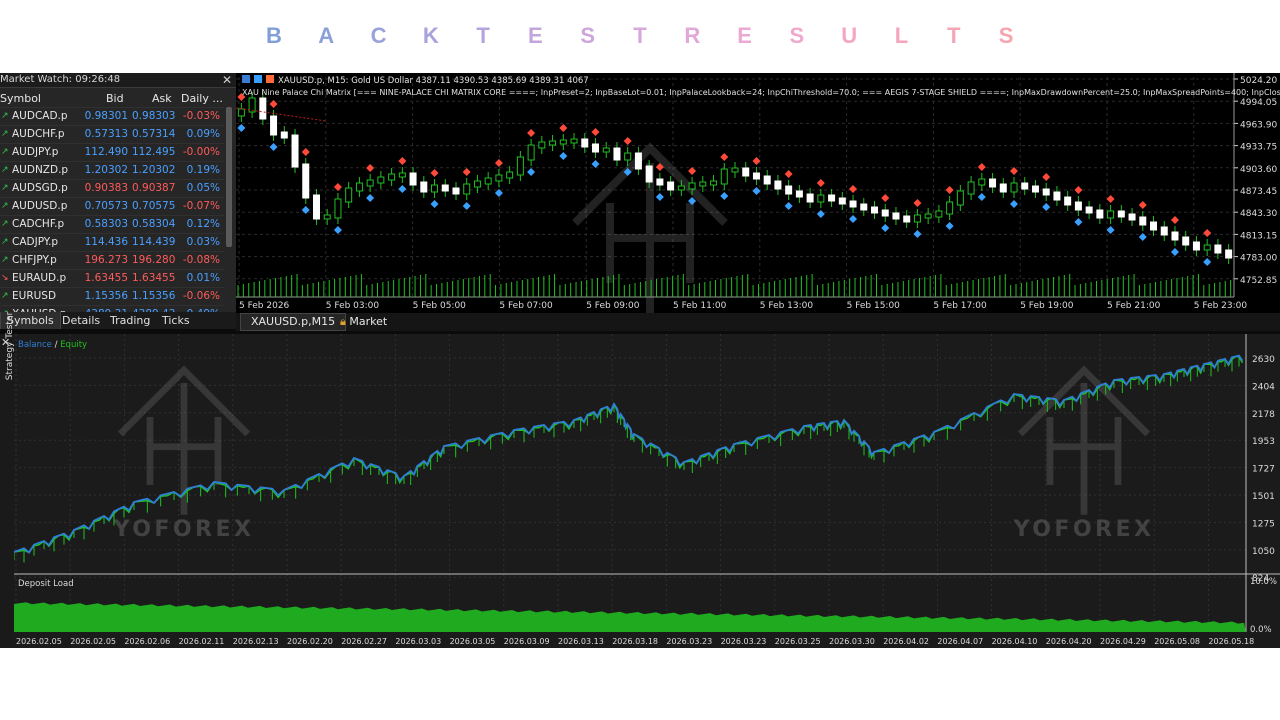 Image resolution: width=1280 pixels, height=720 pixels. I want to click on market-watch-row: ↗ AUDCAD.p 0.98301 0.98303 -0.03%, so click(112, 116).